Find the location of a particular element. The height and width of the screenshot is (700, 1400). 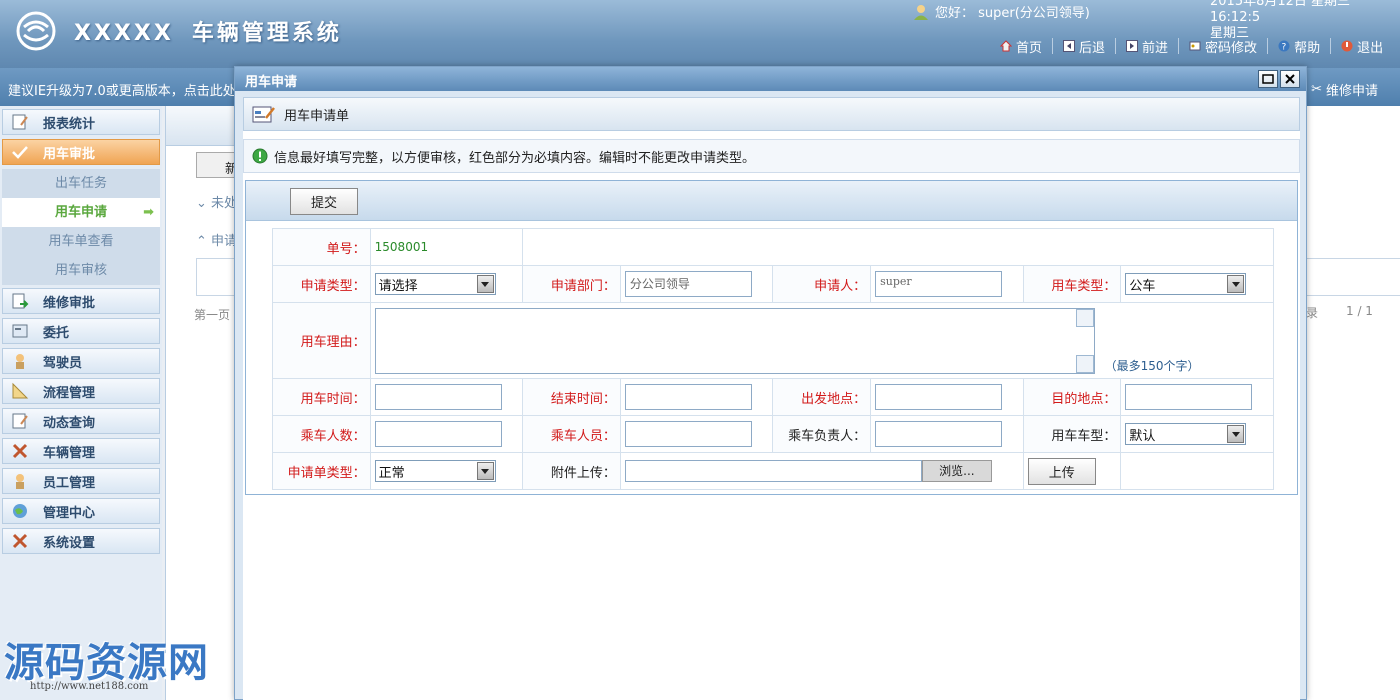

depart-input is located at coordinates (939, 397).